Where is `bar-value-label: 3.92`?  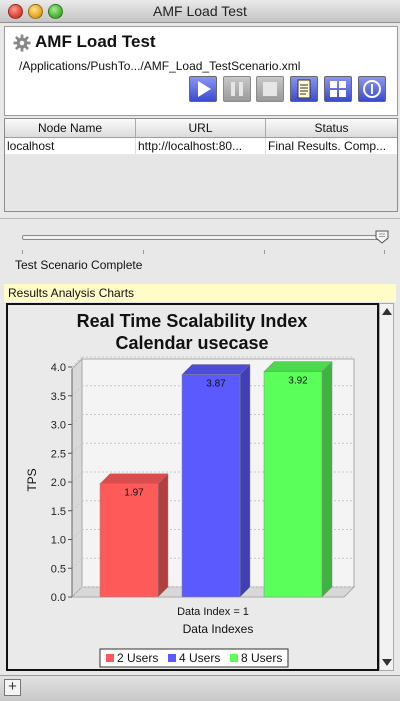
bar-value-label: 3.92 is located at coordinates (298, 381).